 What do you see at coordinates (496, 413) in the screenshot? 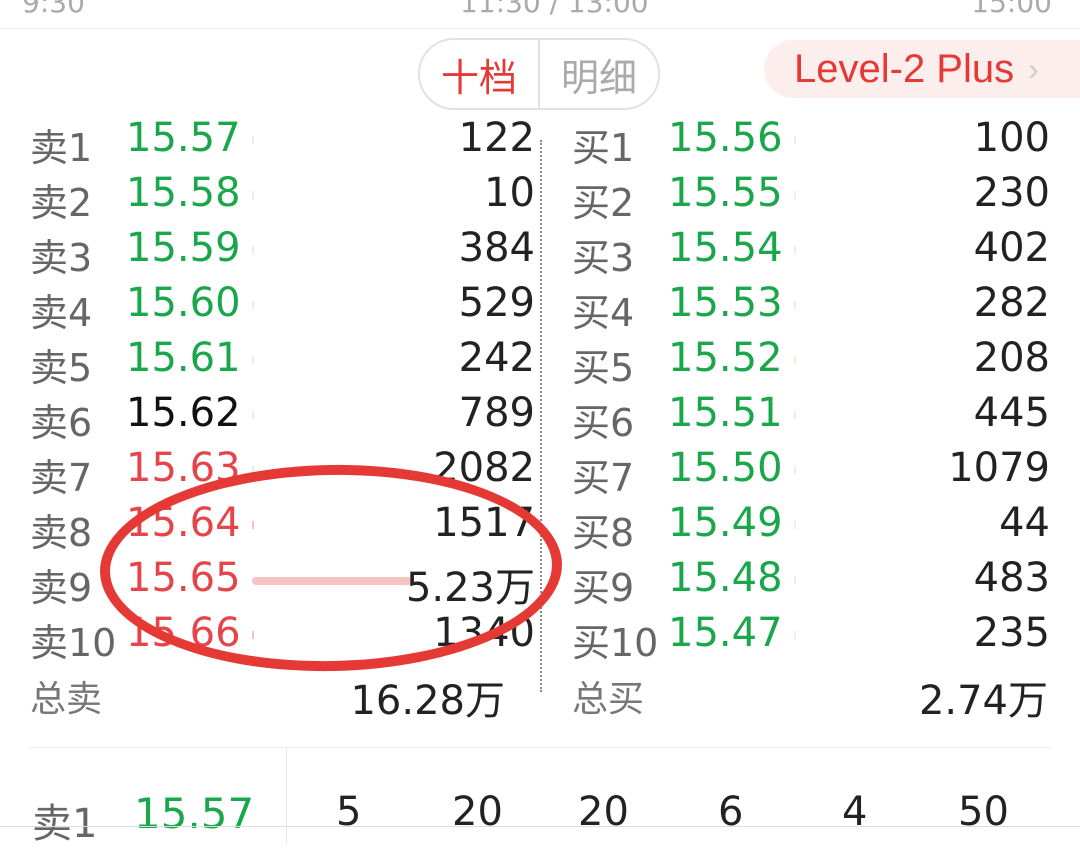
I see `sell-volume: 789` at bounding box center [496, 413].